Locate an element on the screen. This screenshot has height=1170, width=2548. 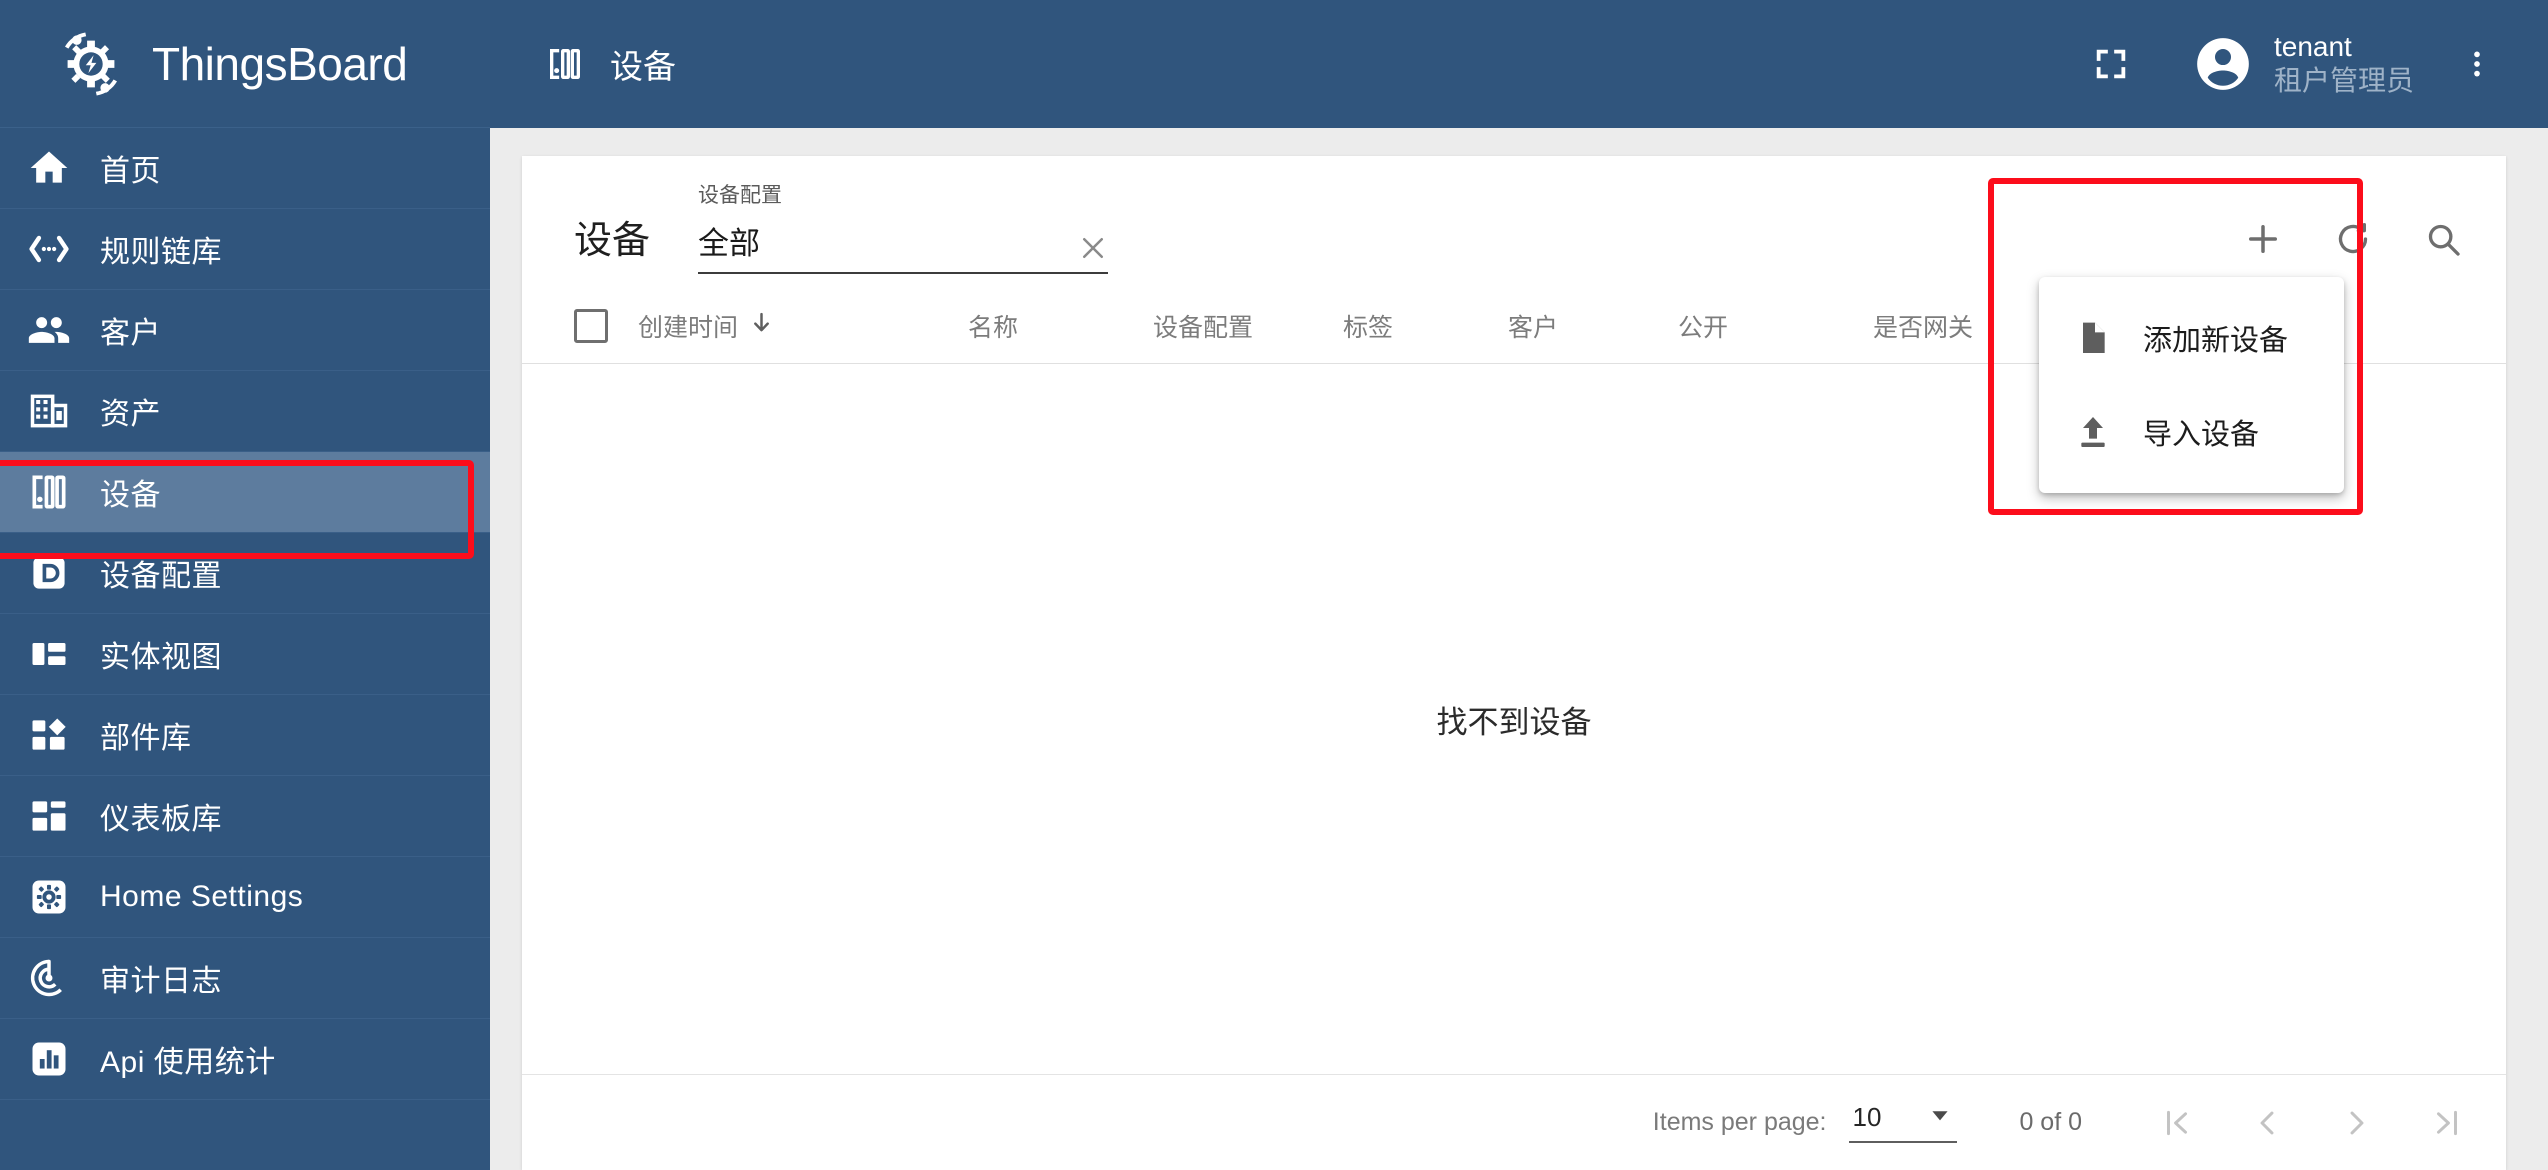
menu-item-add-new-device: 添加新设备 is located at coordinates (2191, 338).